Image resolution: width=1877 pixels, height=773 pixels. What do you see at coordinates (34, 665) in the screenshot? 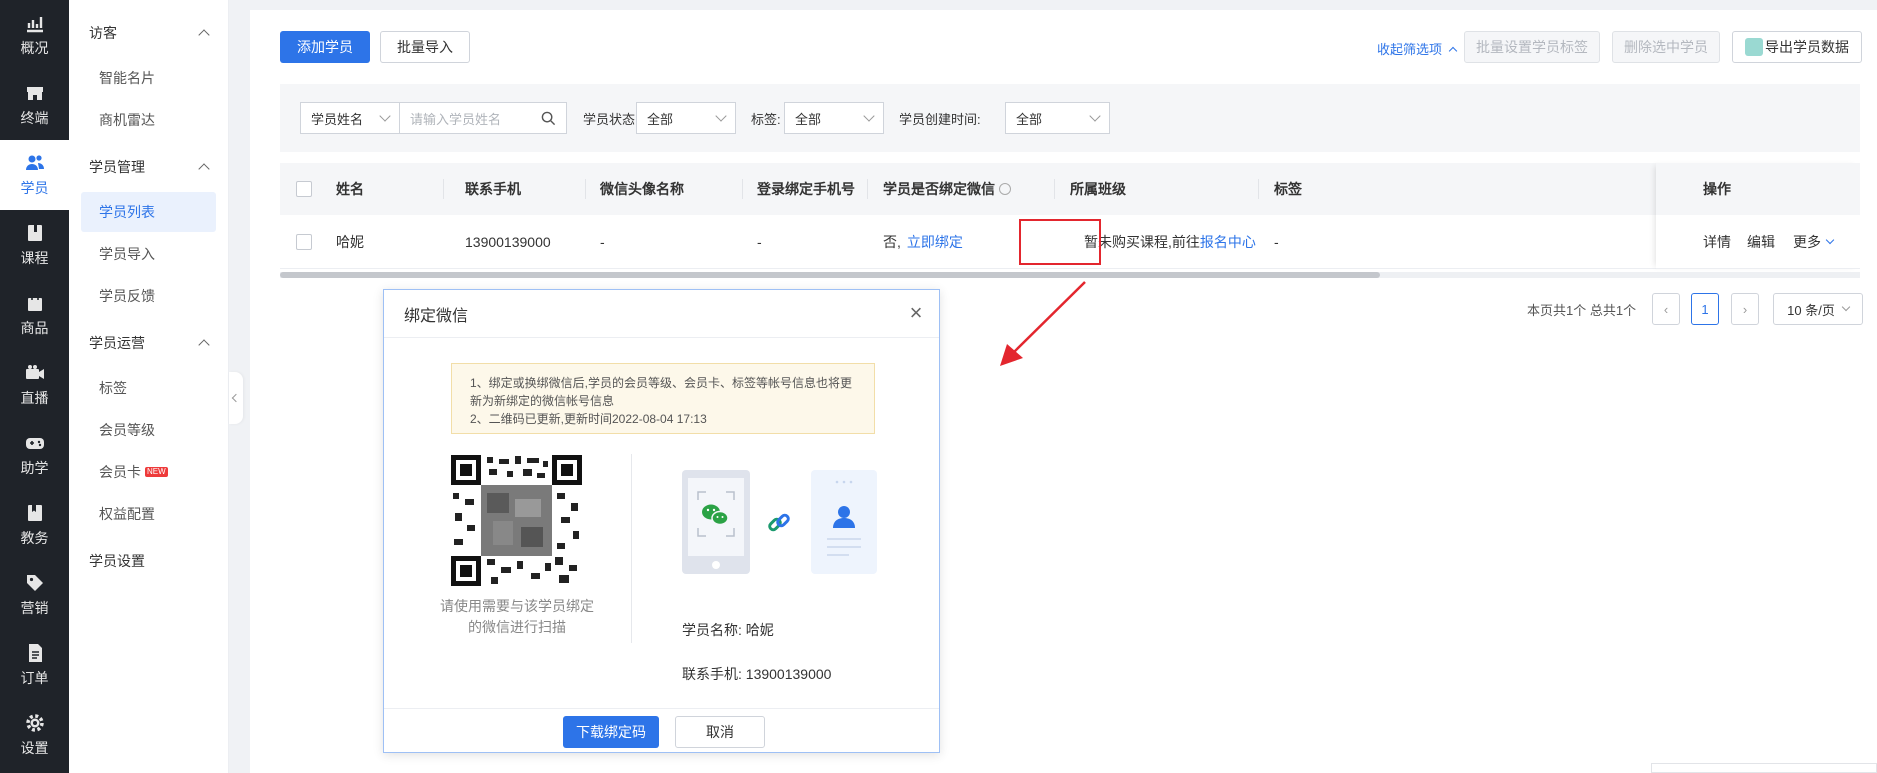
I see `nav-item-orders: 订单` at bounding box center [34, 665].